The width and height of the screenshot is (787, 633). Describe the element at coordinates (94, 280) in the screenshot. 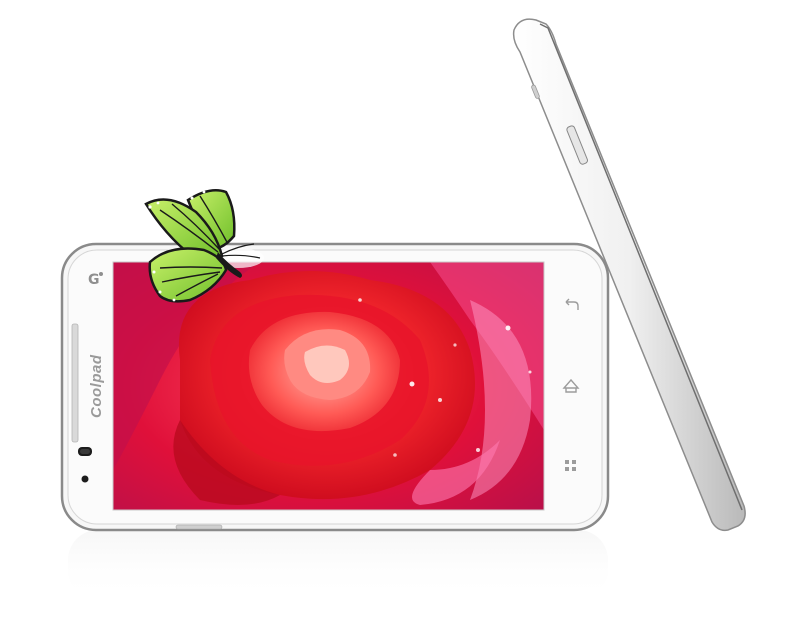

I see `svg-text: G` at that location.